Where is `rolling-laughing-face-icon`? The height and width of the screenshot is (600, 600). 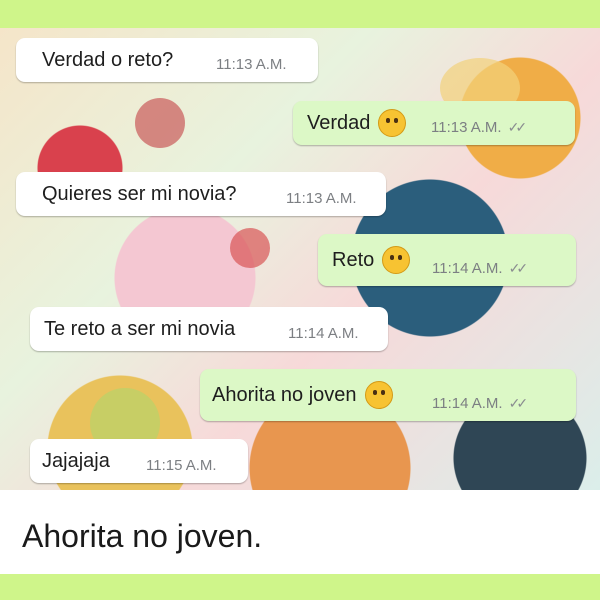
rolling-laughing-face-icon is located at coordinates (378, 395).